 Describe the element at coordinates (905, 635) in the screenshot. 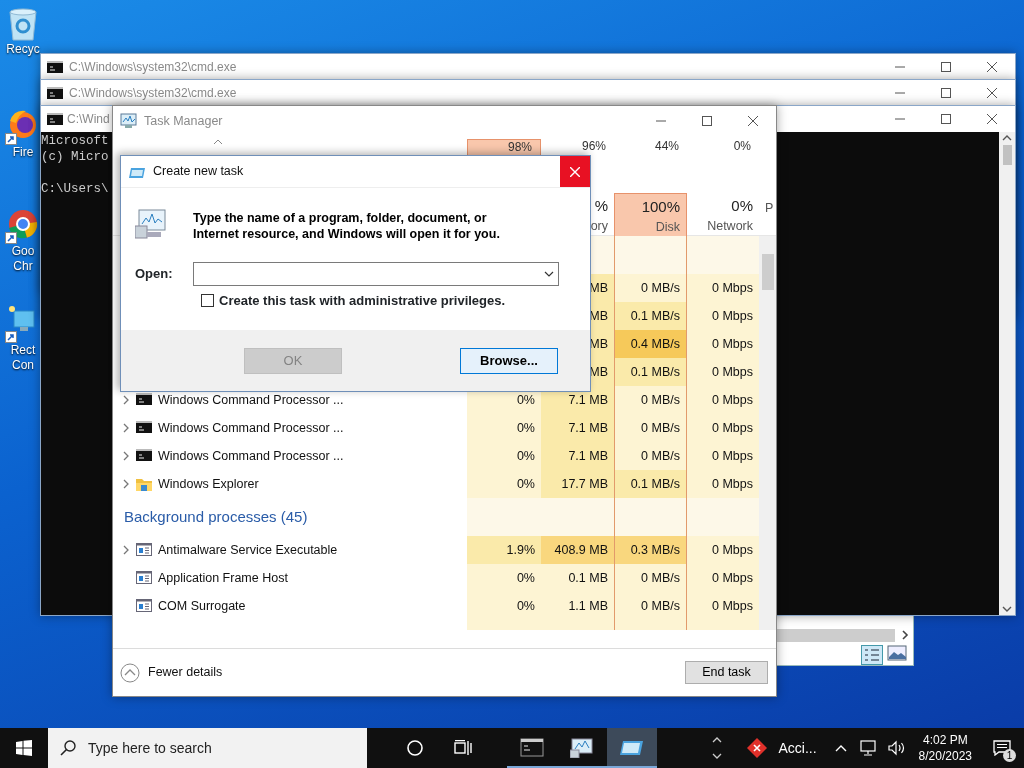

I see `scroll-right-icon` at that location.